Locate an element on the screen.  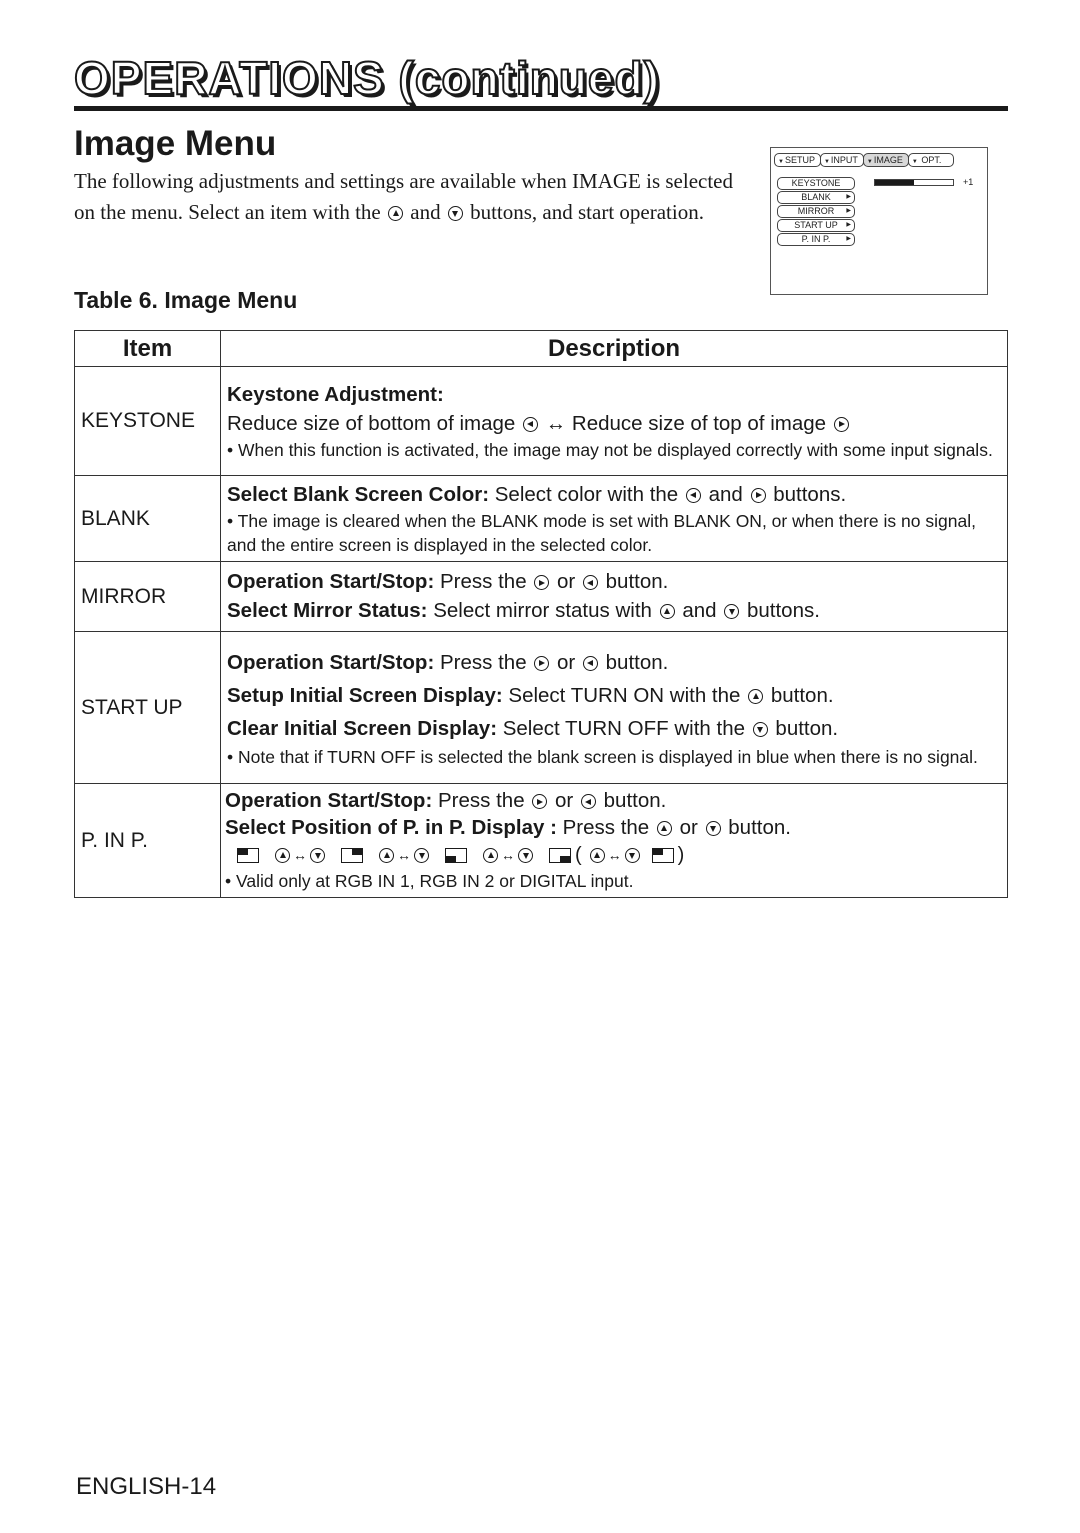
mirror-and: and is located at coordinates (699, 610).